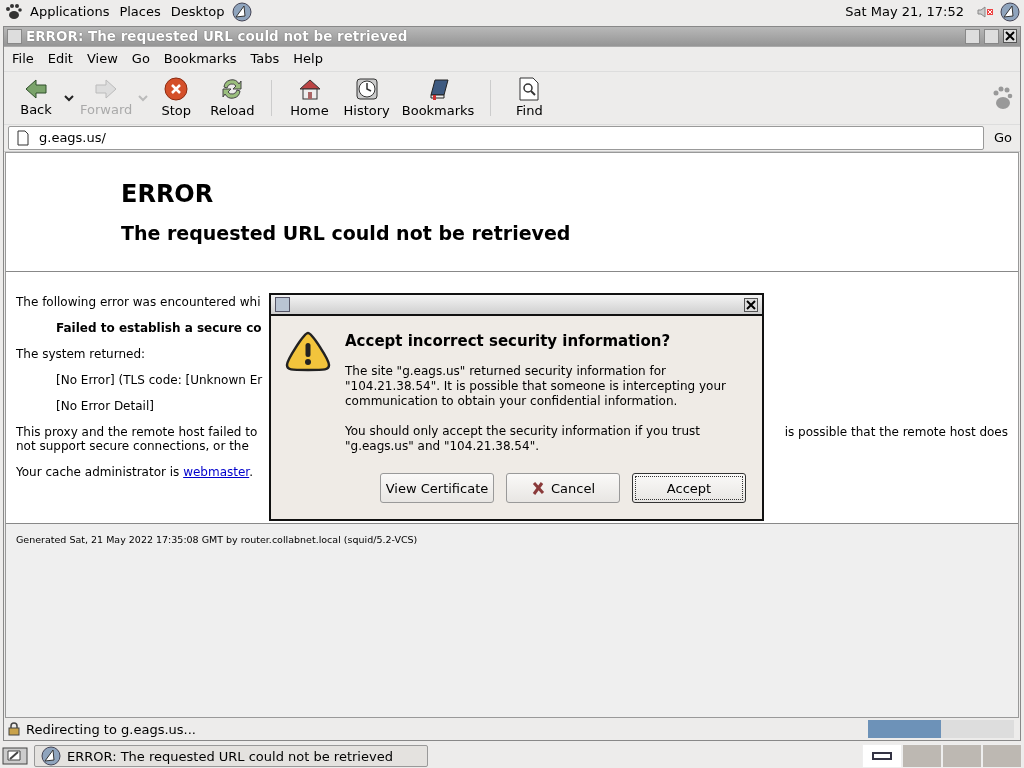 This screenshot has width=1024, height=768. What do you see at coordinates (496, 137) in the screenshot?
I see `address-field: g.eags.us/` at bounding box center [496, 137].